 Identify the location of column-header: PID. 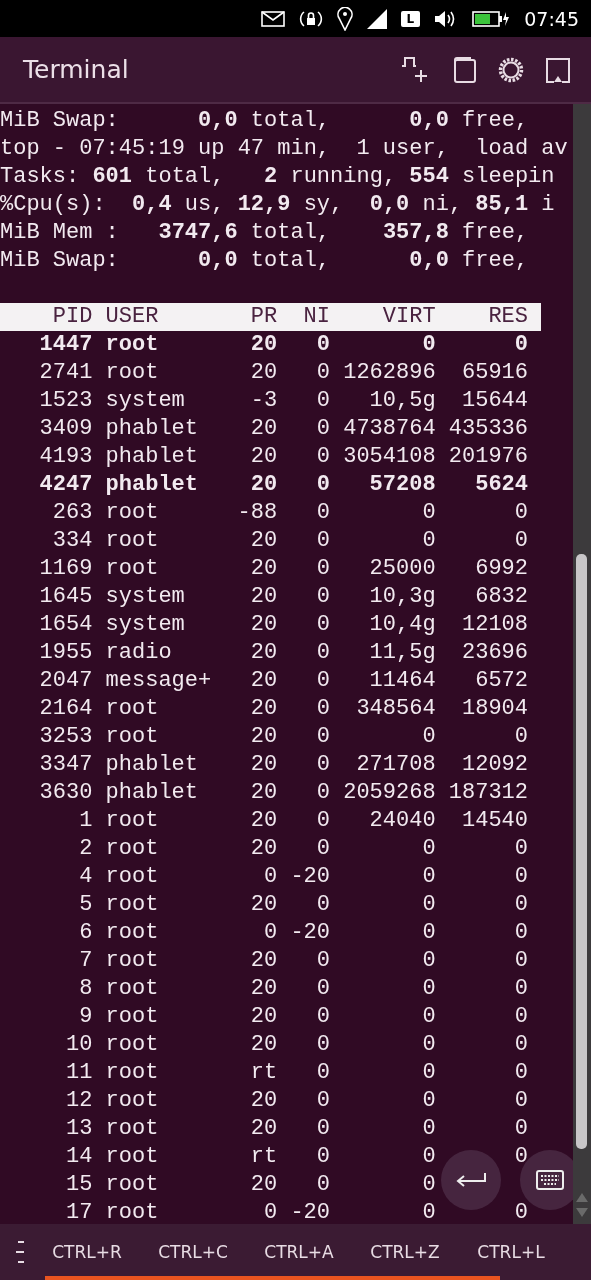
(72, 317).